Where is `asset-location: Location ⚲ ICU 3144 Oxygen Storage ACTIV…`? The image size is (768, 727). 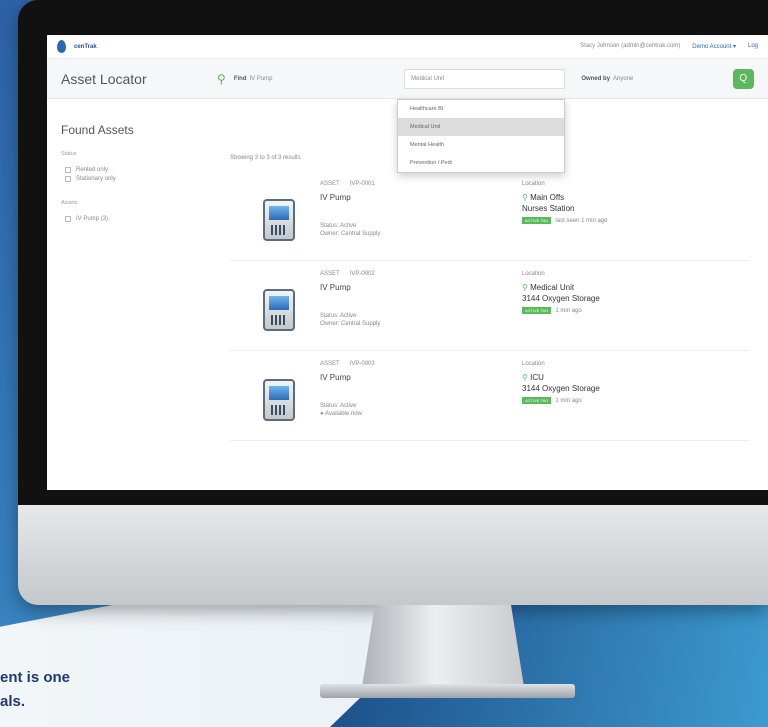 asset-location: Location ⚲ ICU 3144 Oxygen Storage ACTIV… is located at coordinates (632, 382).